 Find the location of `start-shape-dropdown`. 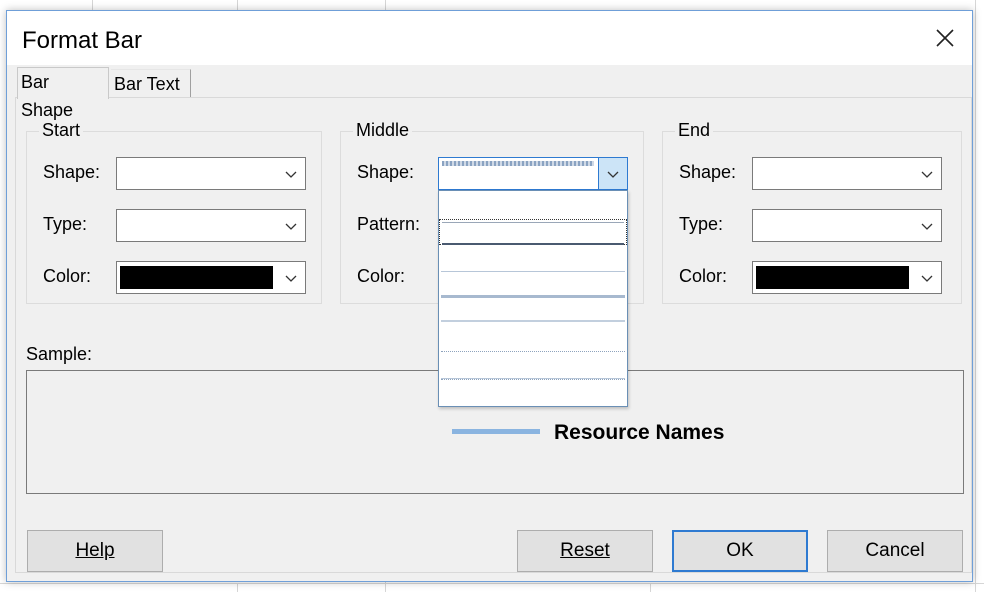

start-shape-dropdown is located at coordinates (211, 173).